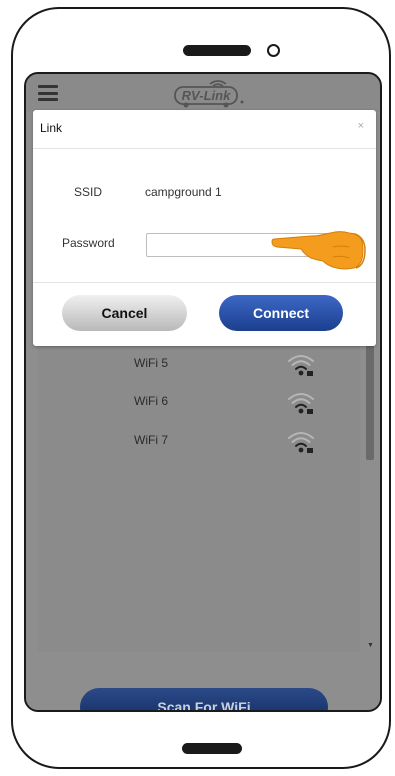 The width and height of the screenshot is (395, 776). Describe the element at coordinates (204, 282) in the screenshot. I see `dialog-footer-divider` at that location.